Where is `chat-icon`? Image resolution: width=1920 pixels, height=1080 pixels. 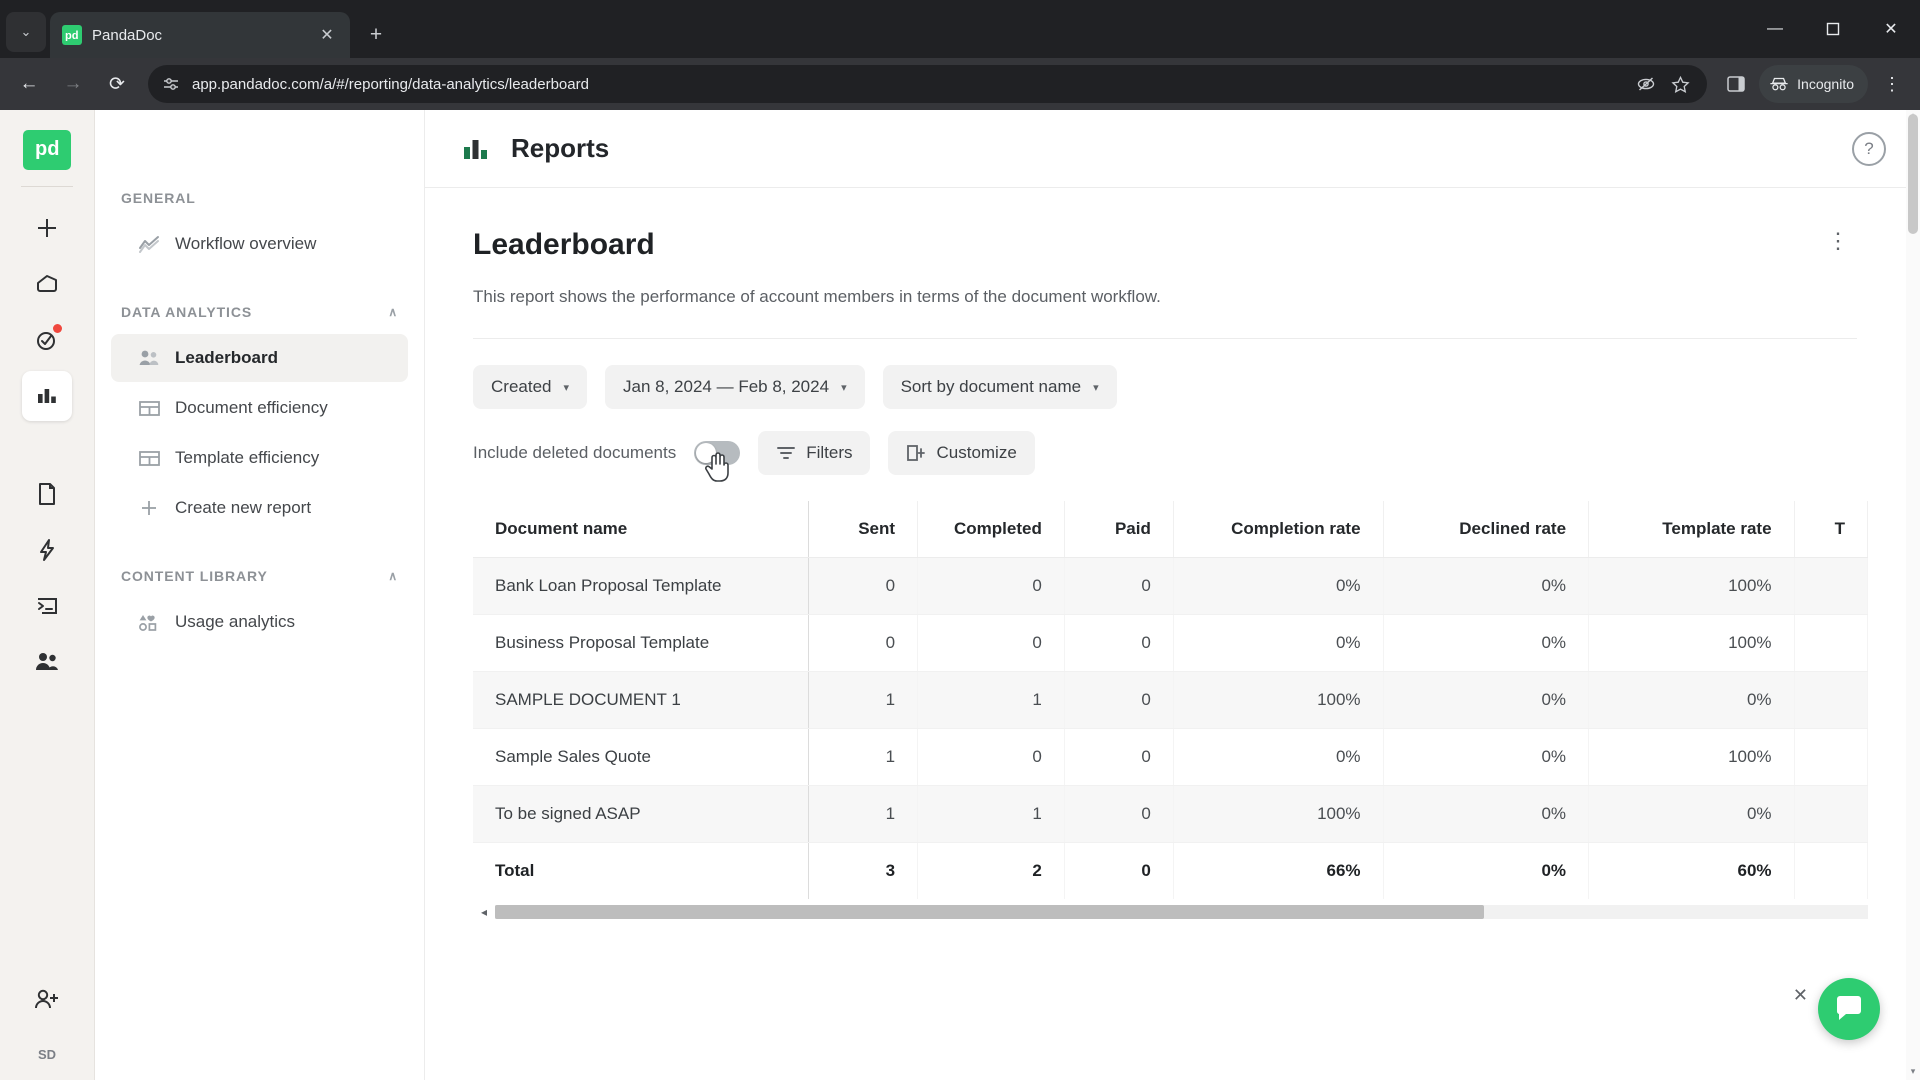 chat-icon is located at coordinates (1848, 1008).